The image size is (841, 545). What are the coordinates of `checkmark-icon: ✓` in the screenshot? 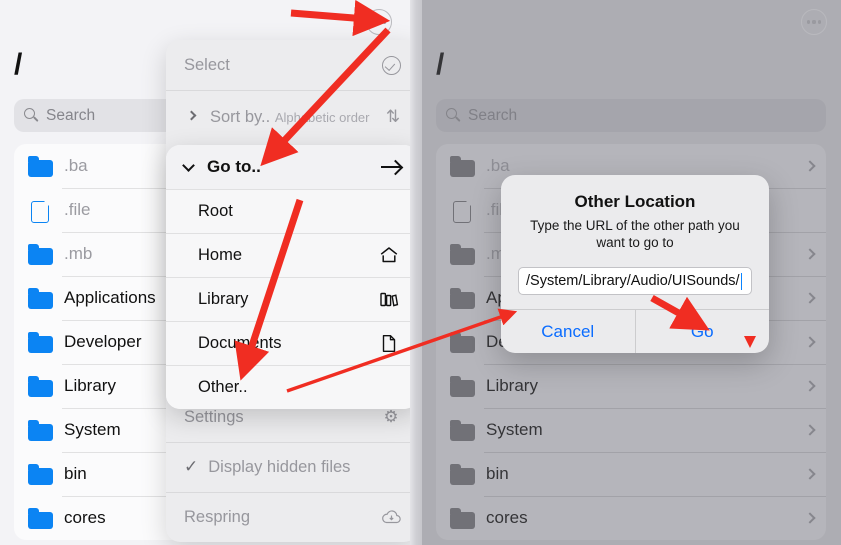 It's located at (191, 466).